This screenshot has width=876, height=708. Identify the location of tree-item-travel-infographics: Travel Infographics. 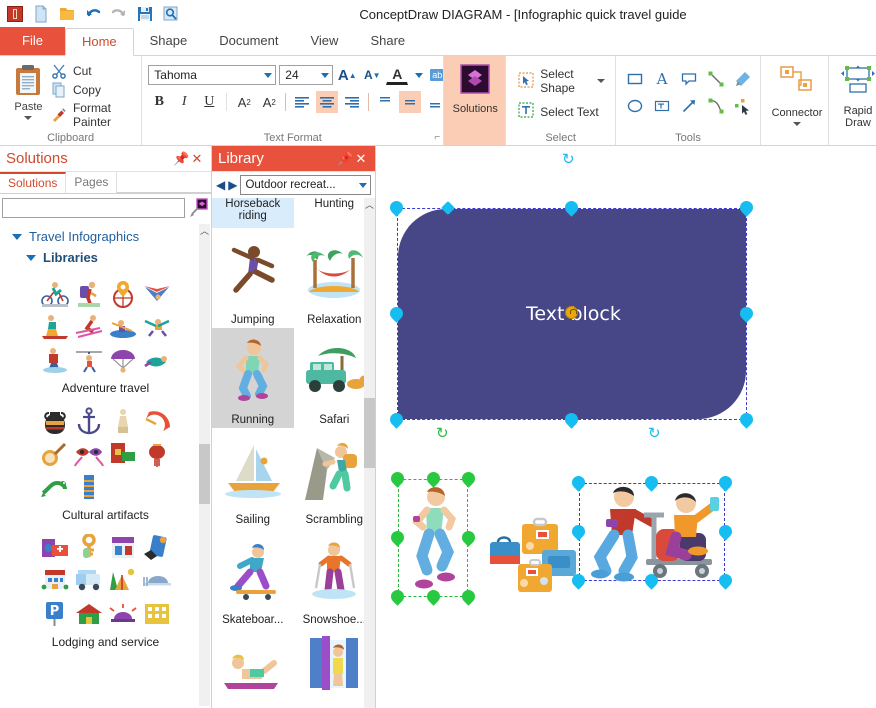
(105, 236).